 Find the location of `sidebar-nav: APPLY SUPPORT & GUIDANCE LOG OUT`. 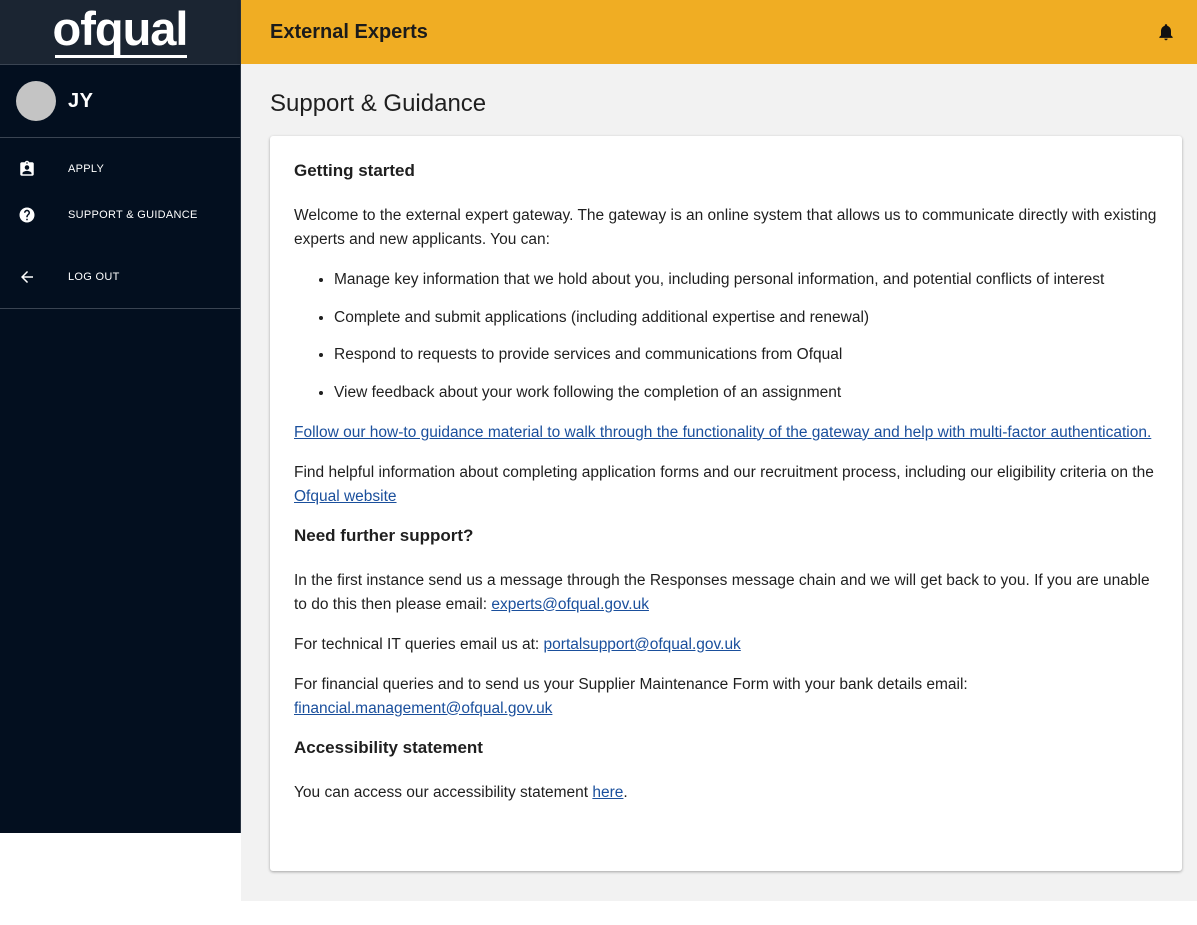

sidebar-nav: APPLY SUPPORT & GUIDANCE LOG OUT is located at coordinates (120, 223).